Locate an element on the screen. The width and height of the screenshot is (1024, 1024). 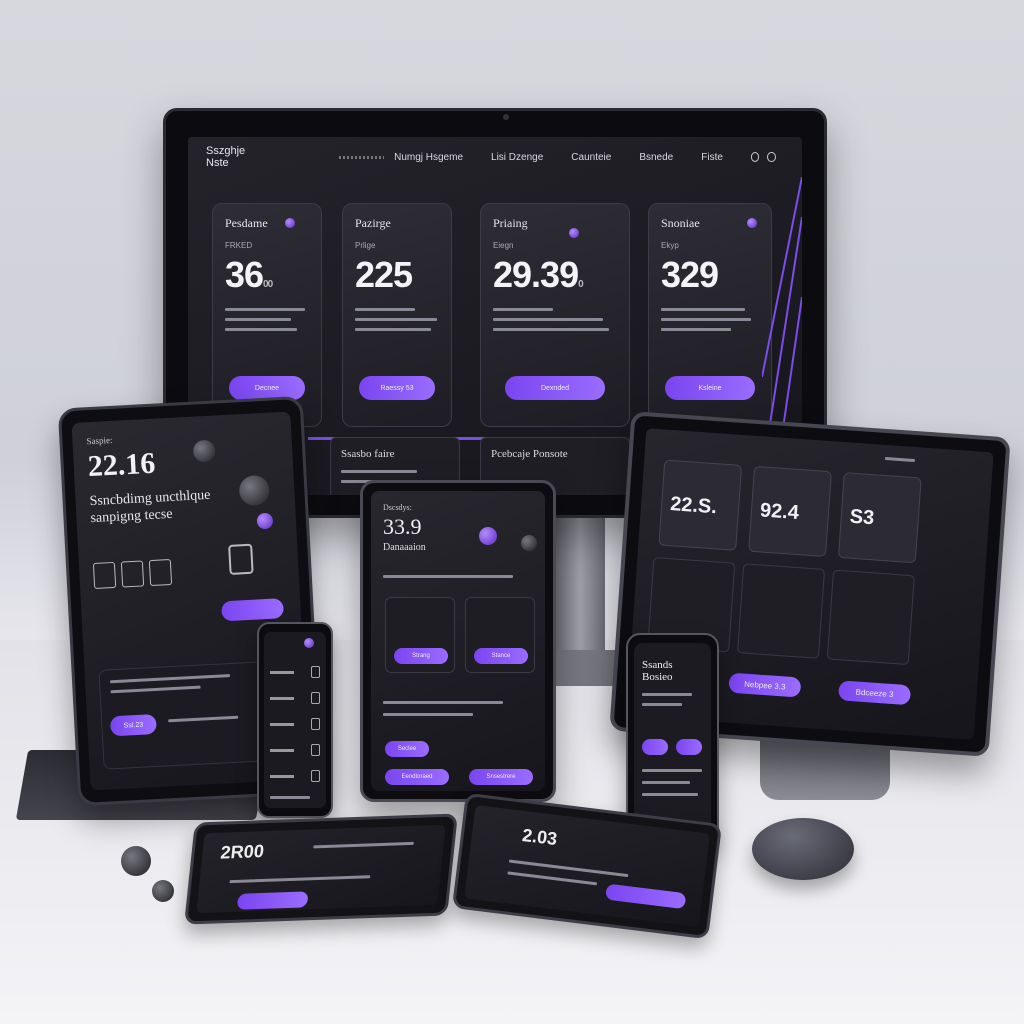
nav-link-2: Lisi Dzenge is located at coordinates (517, 157).